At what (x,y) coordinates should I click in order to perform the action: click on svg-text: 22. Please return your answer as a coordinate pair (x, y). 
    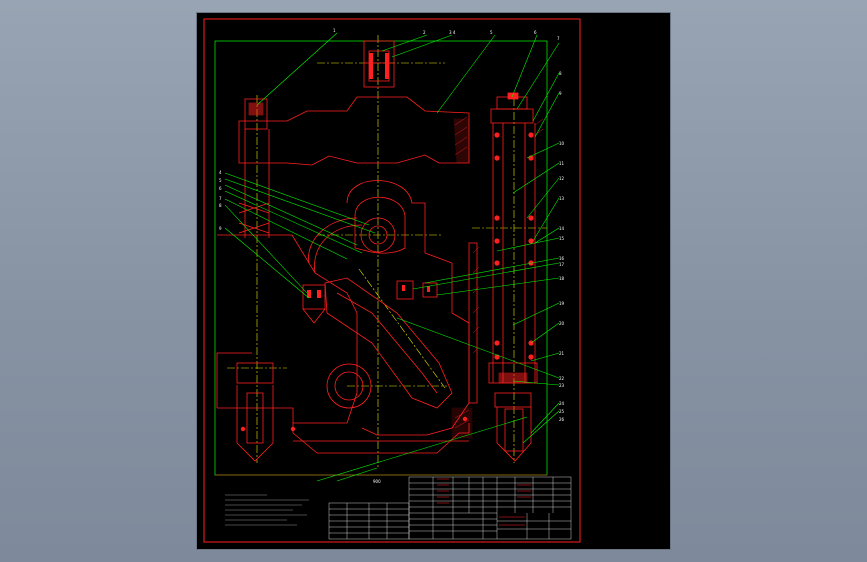
    Looking at the image, I should click on (562, 378).